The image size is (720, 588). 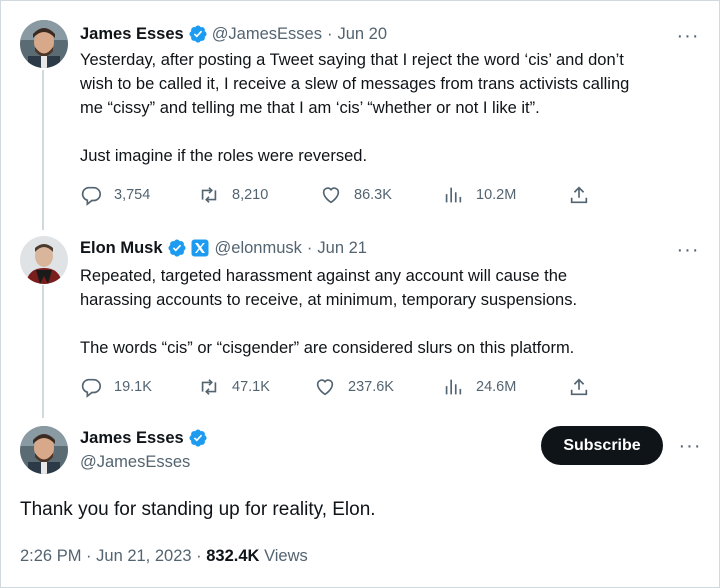 What do you see at coordinates (50, 556) in the screenshot?
I see `tweet-time: 2:26 PM` at bounding box center [50, 556].